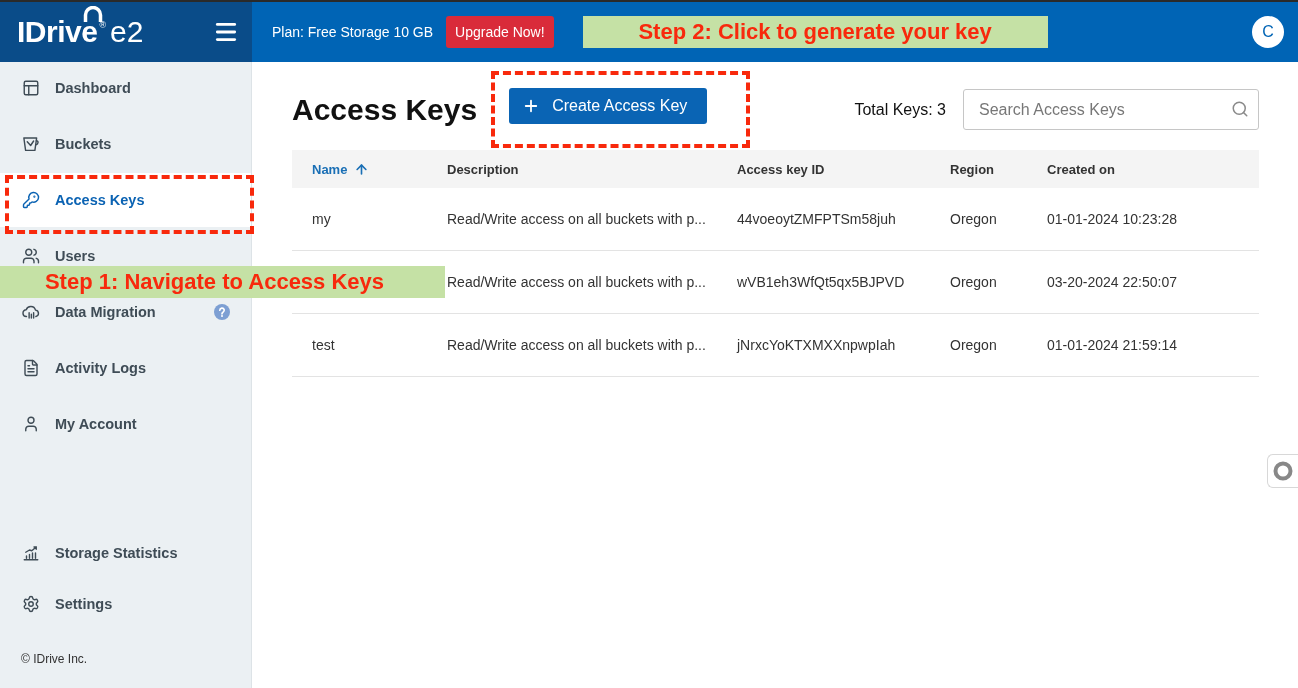 The height and width of the screenshot is (688, 1298). I want to click on plan-text: Plan: Free Storage 10 GB, so click(353, 32).